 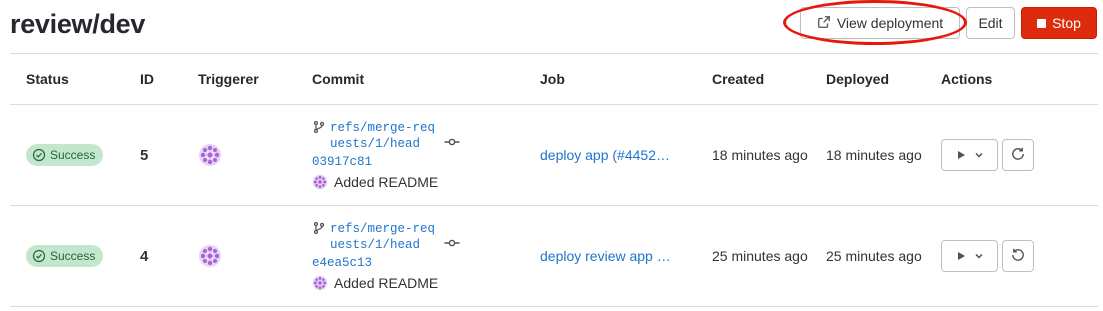 I want to click on stop-label: Stop, so click(x=1066, y=23).